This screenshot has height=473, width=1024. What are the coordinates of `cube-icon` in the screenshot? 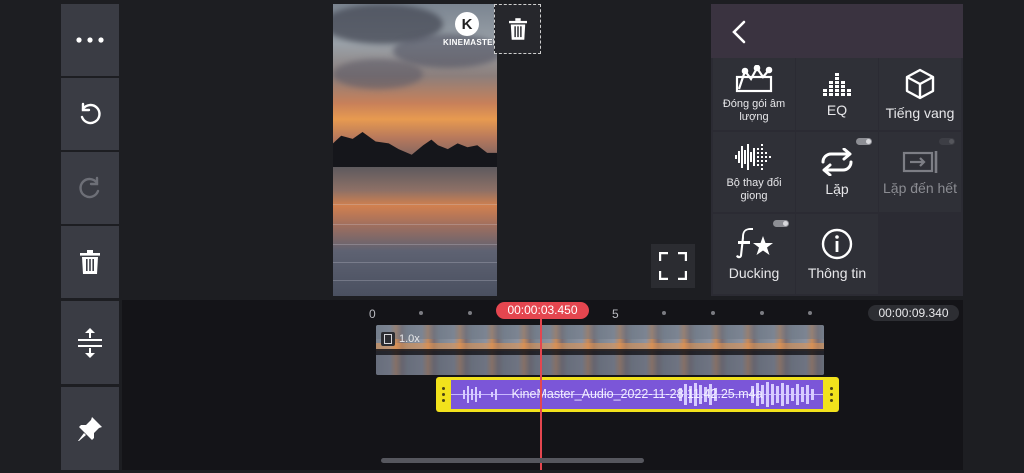 It's located at (920, 84).